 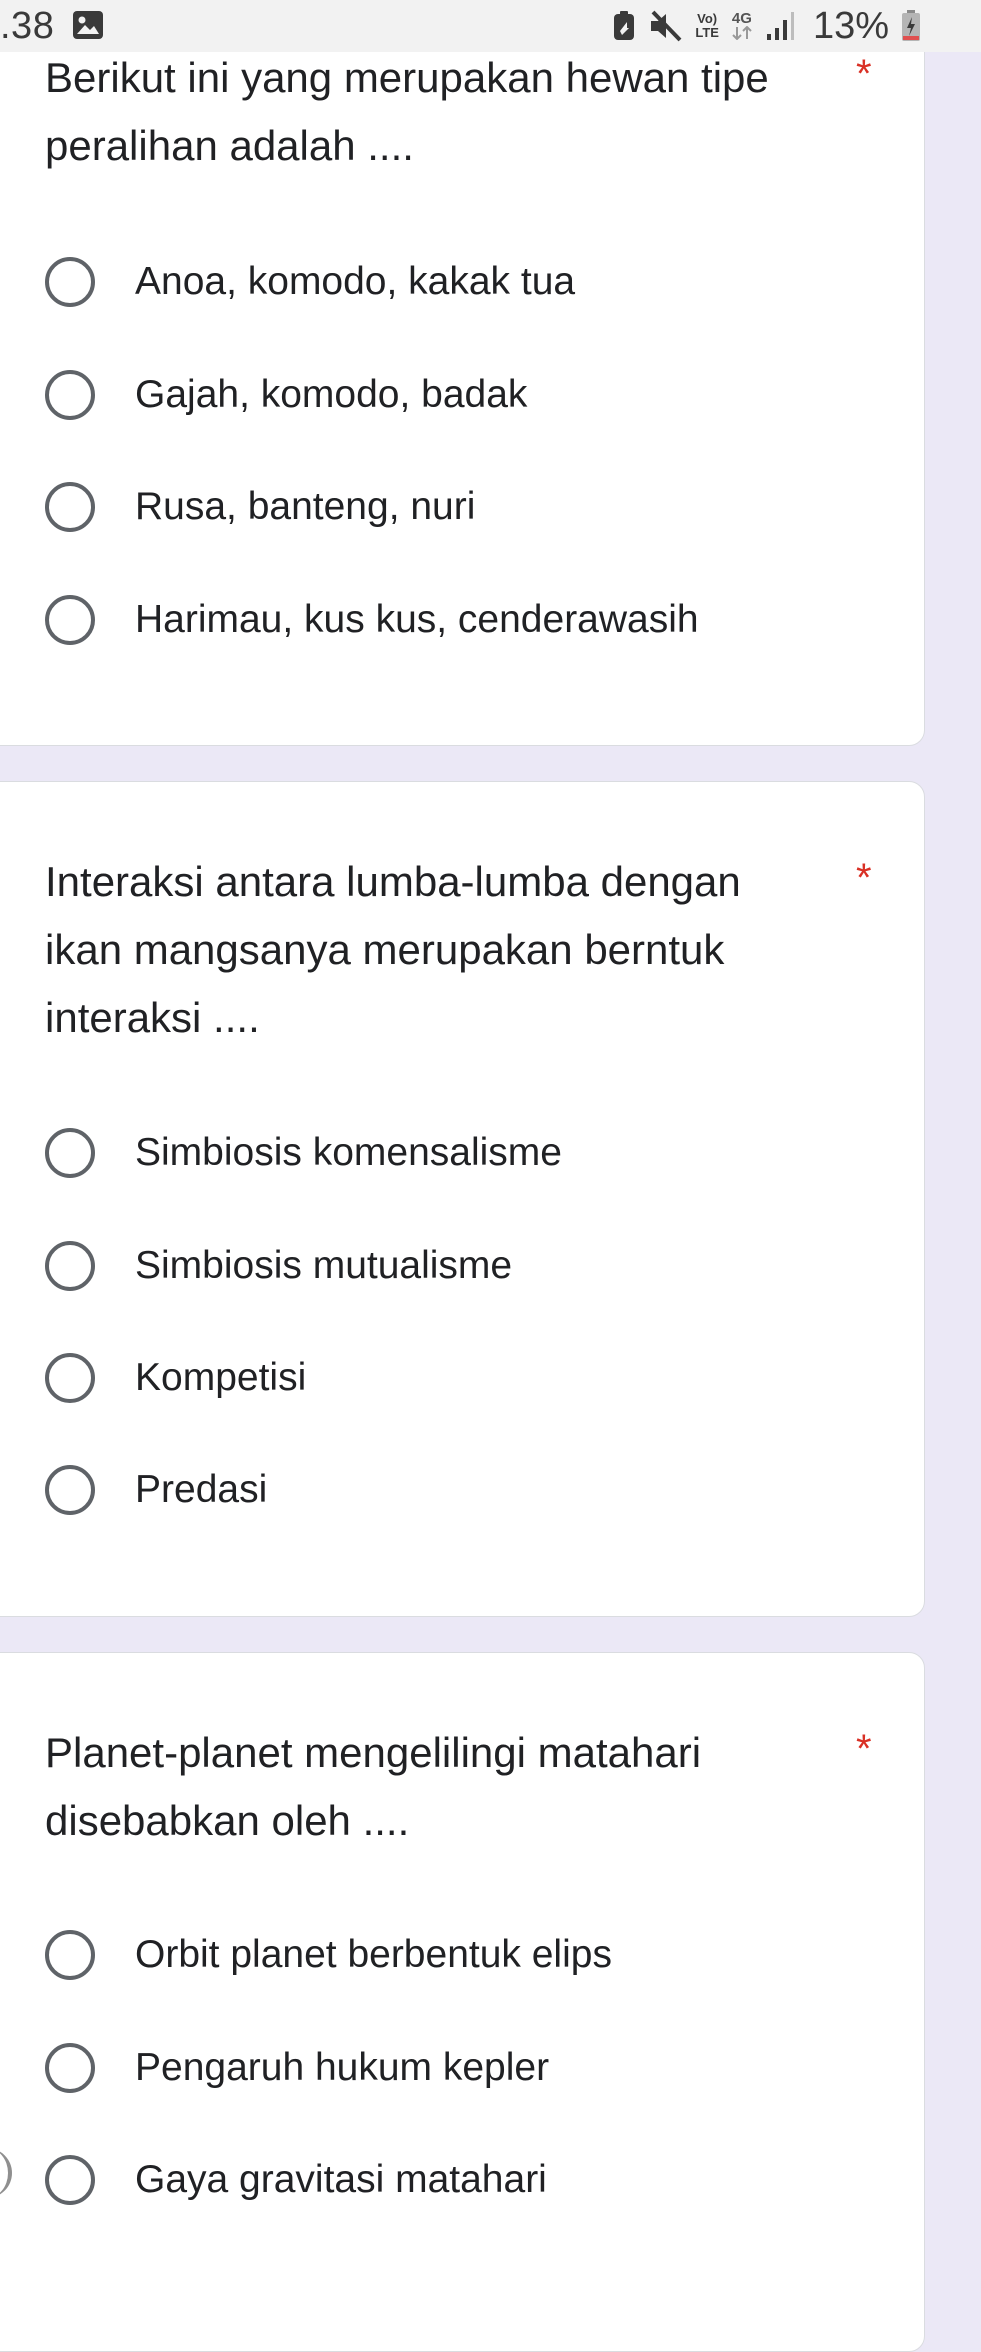 I want to click on gallery-notification-icon, so click(x=88, y=25).